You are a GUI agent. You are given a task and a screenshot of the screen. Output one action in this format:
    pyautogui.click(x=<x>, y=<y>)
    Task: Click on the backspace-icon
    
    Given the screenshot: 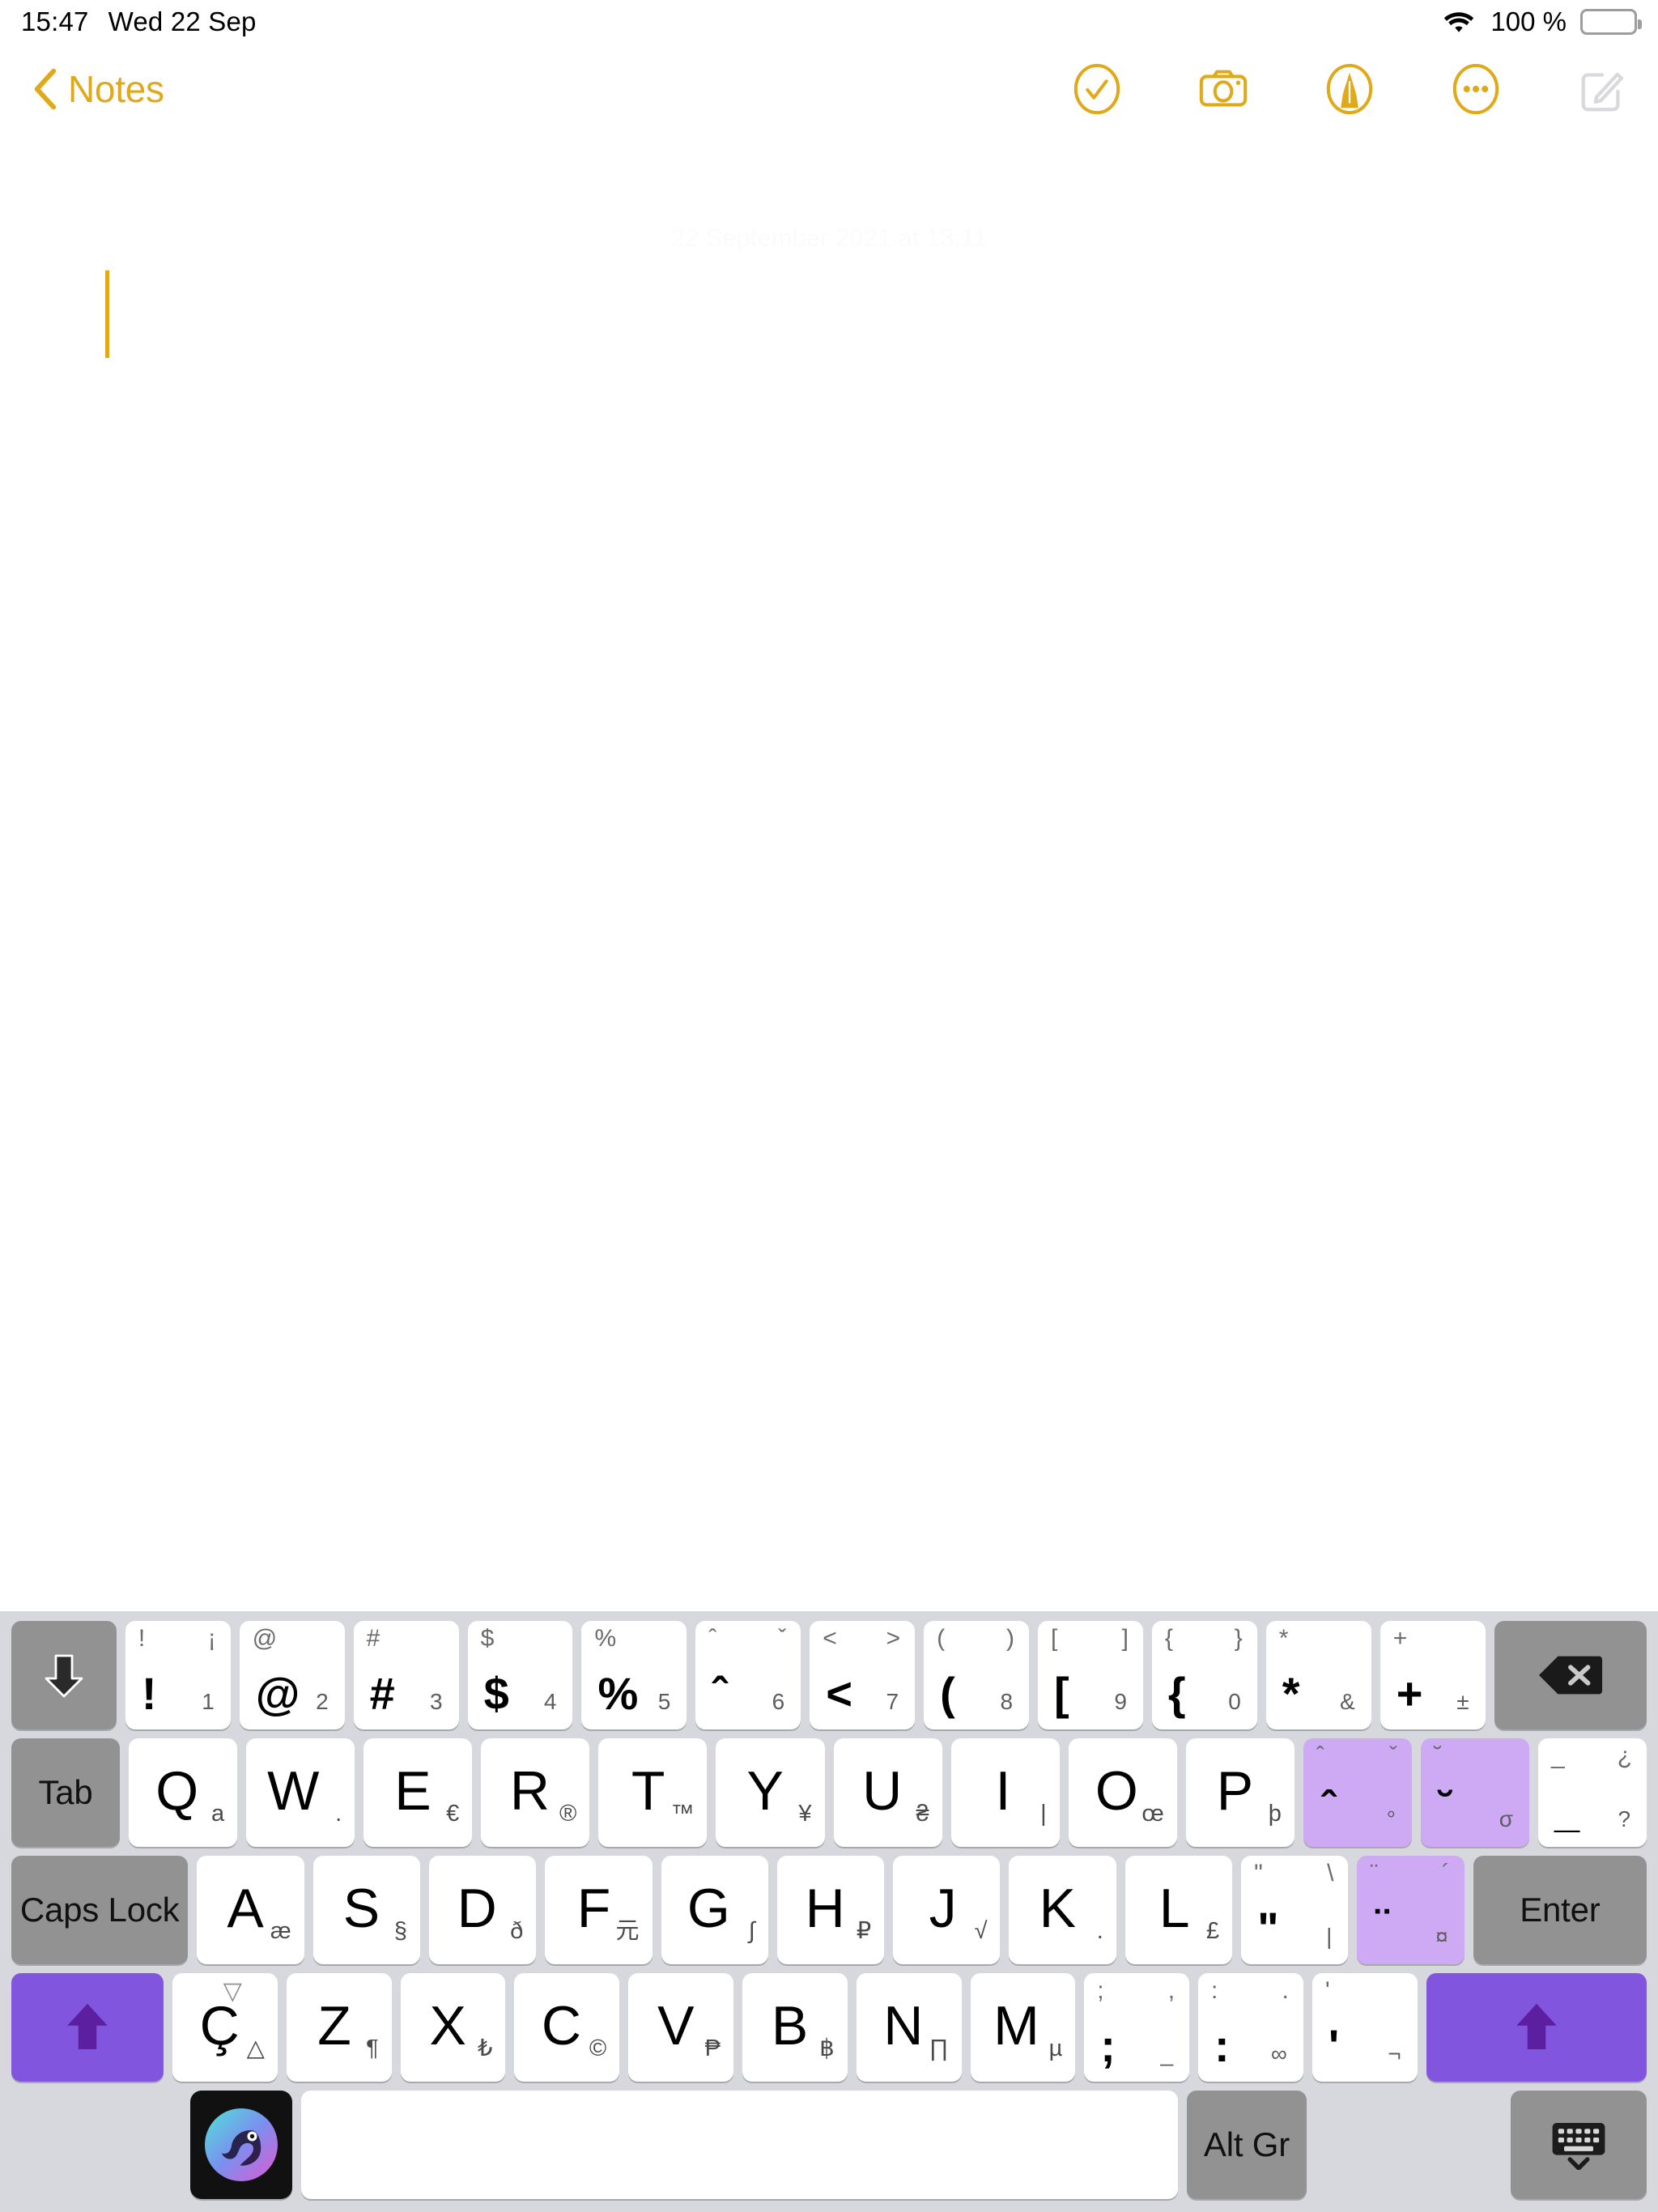 What is the action you would take?
    pyautogui.click(x=1570, y=1676)
    